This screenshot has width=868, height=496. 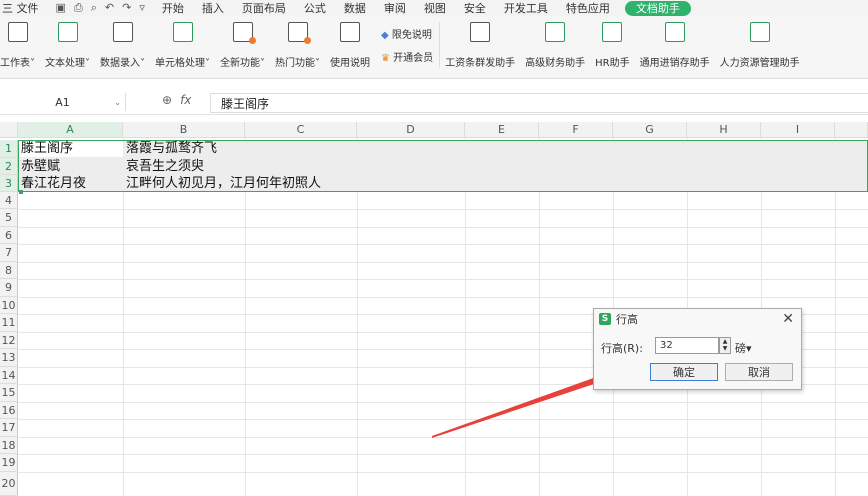 I want to click on wps-logo-icon: S, so click(x=605, y=319).